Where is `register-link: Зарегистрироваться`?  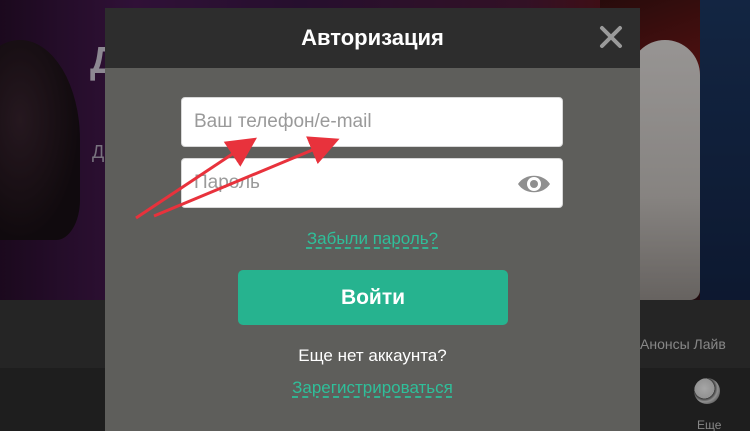
register-link: Зарегистрироваться is located at coordinates (372, 387).